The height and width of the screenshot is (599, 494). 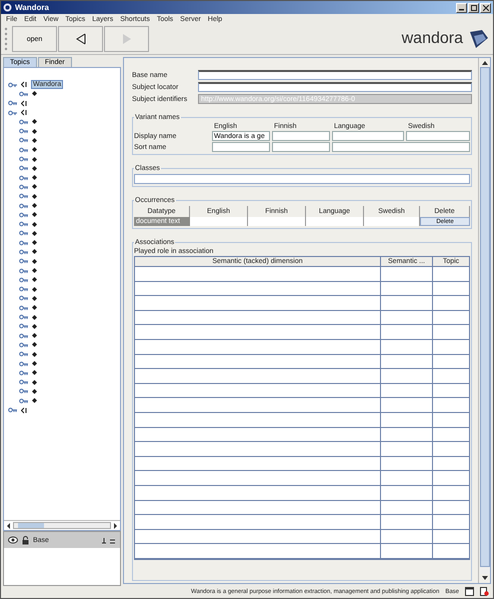 I want to click on window-title: Wandora, so click(x=32, y=7).